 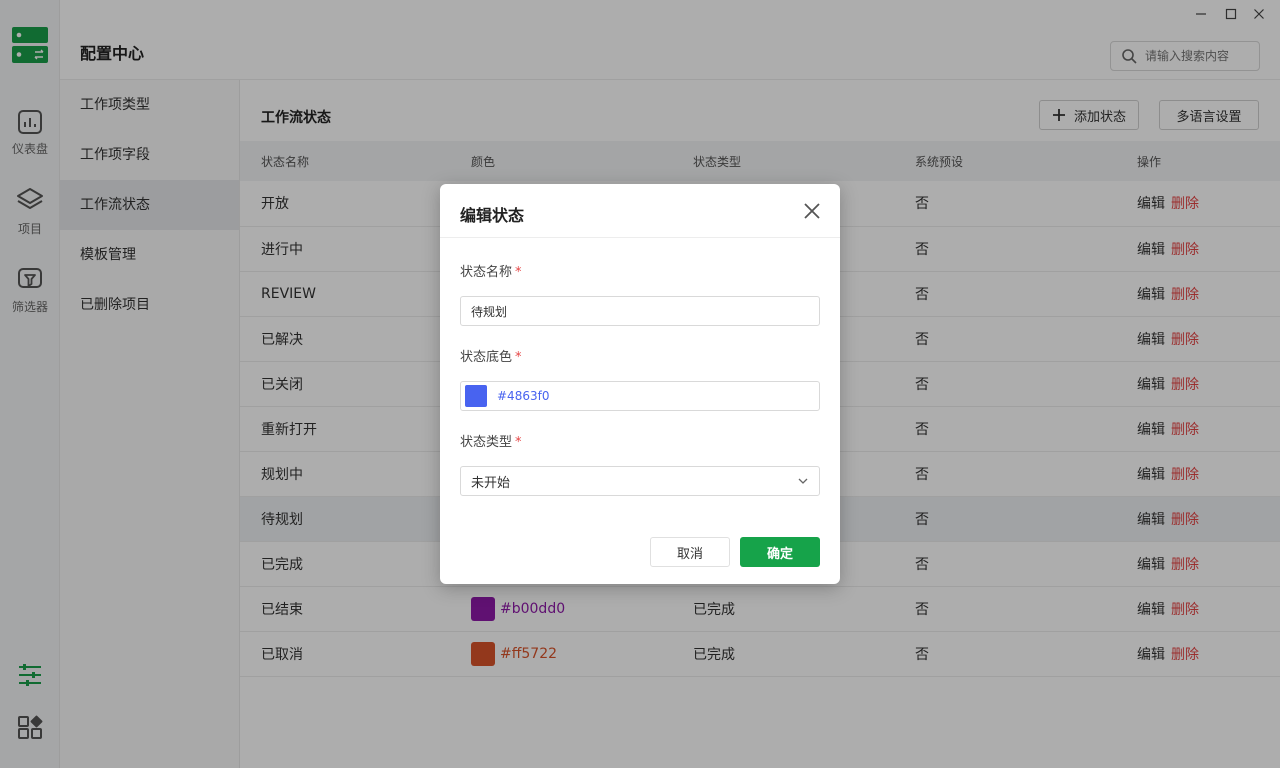 I want to click on state-name-field, so click(x=640, y=311).